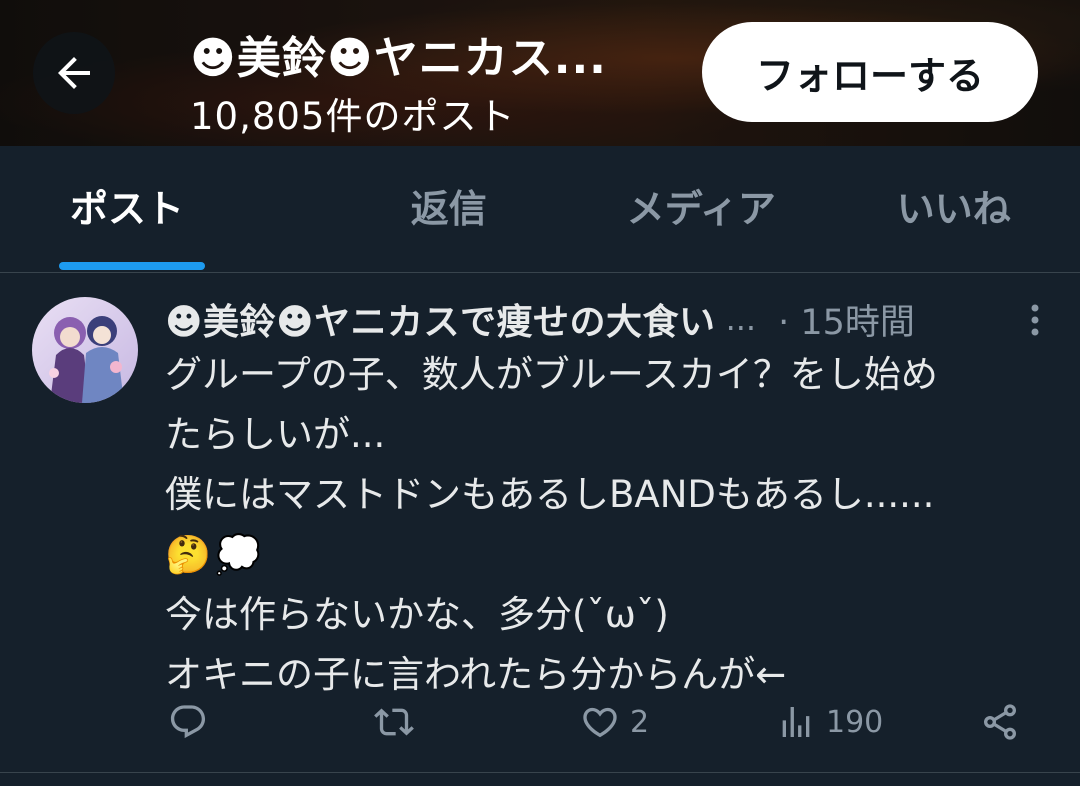 Image resolution: width=1080 pixels, height=786 pixels. I want to click on thought-bubble-icon: 💭, so click(238, 554).